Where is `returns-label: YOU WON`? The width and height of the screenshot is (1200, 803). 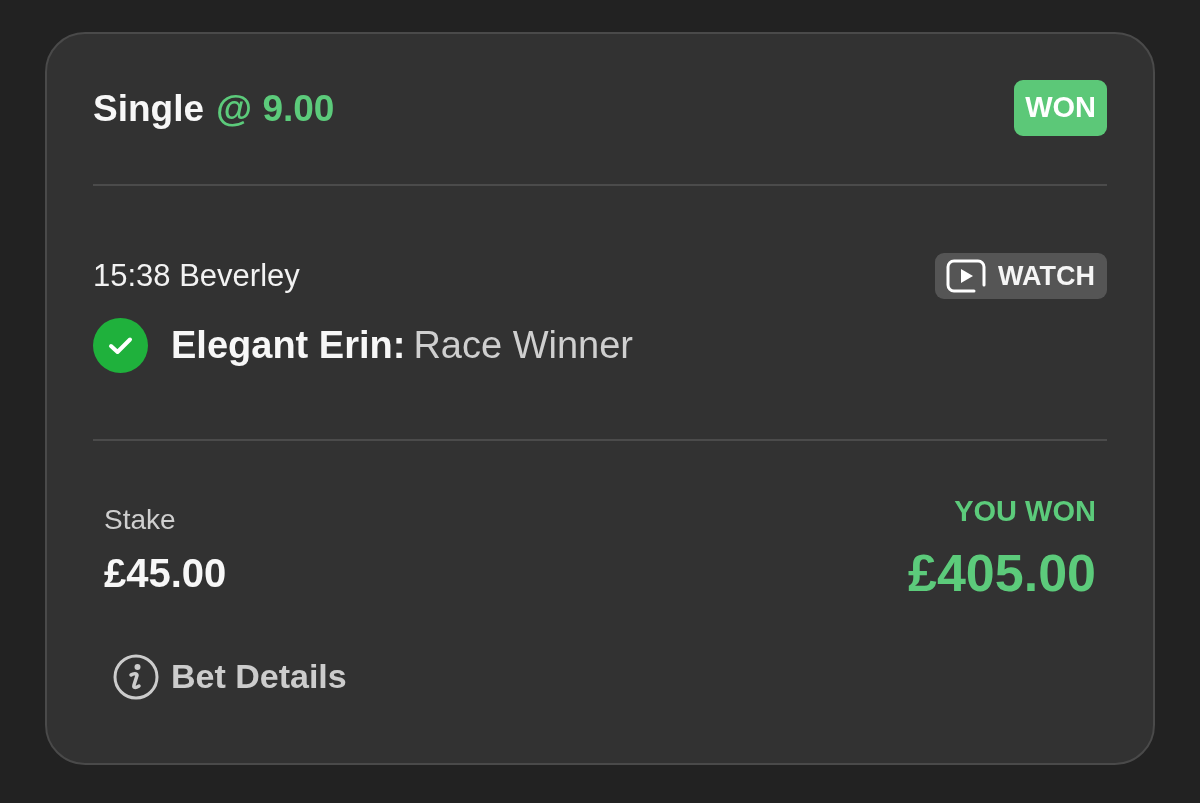 returns-label: YOU WON is located at coordinates (1025, 511).